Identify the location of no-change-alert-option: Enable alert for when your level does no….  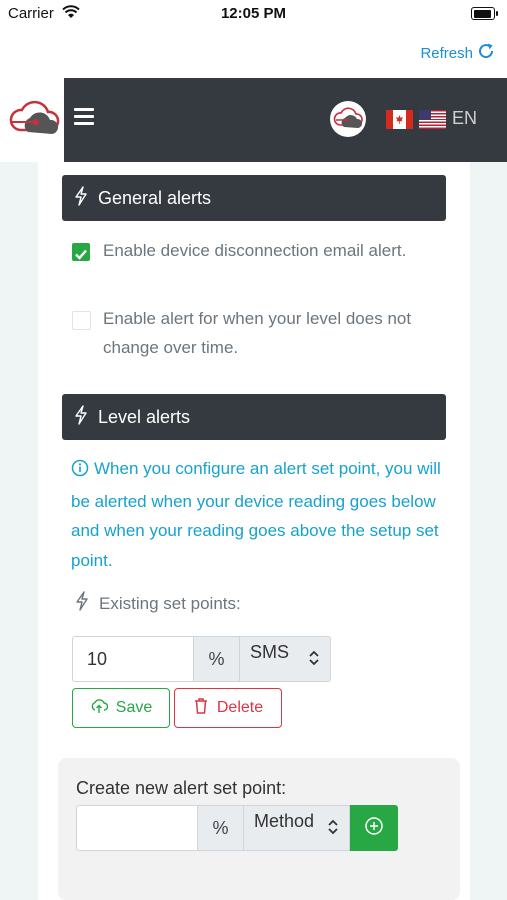
(247, 333).